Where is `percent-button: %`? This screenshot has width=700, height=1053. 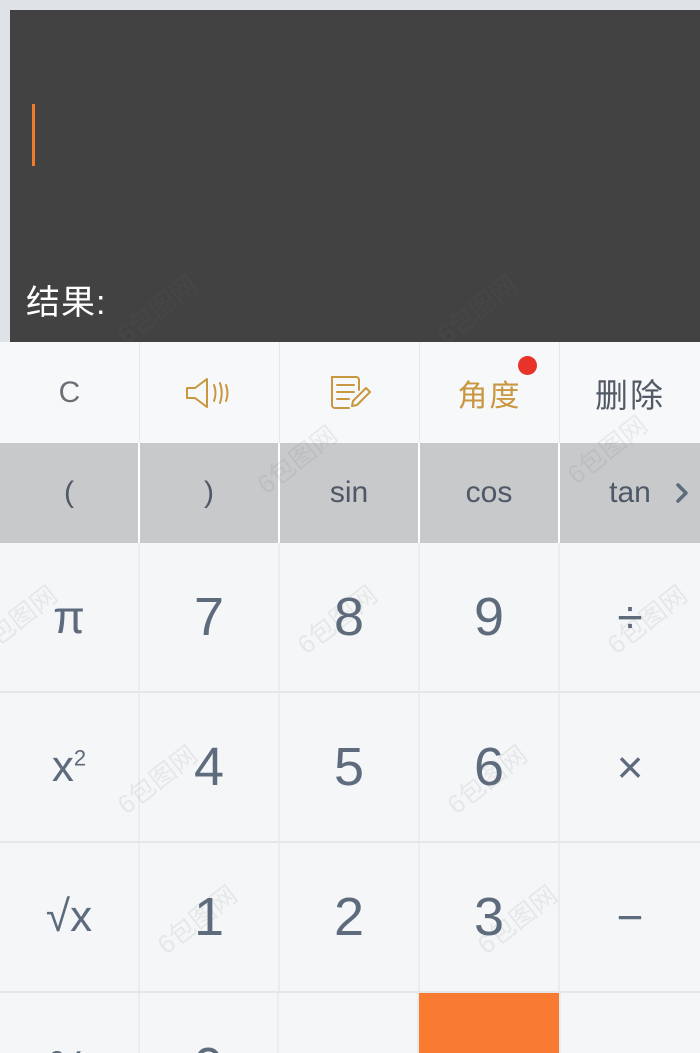
percent-button: % is located at coordinates (70, 1023).